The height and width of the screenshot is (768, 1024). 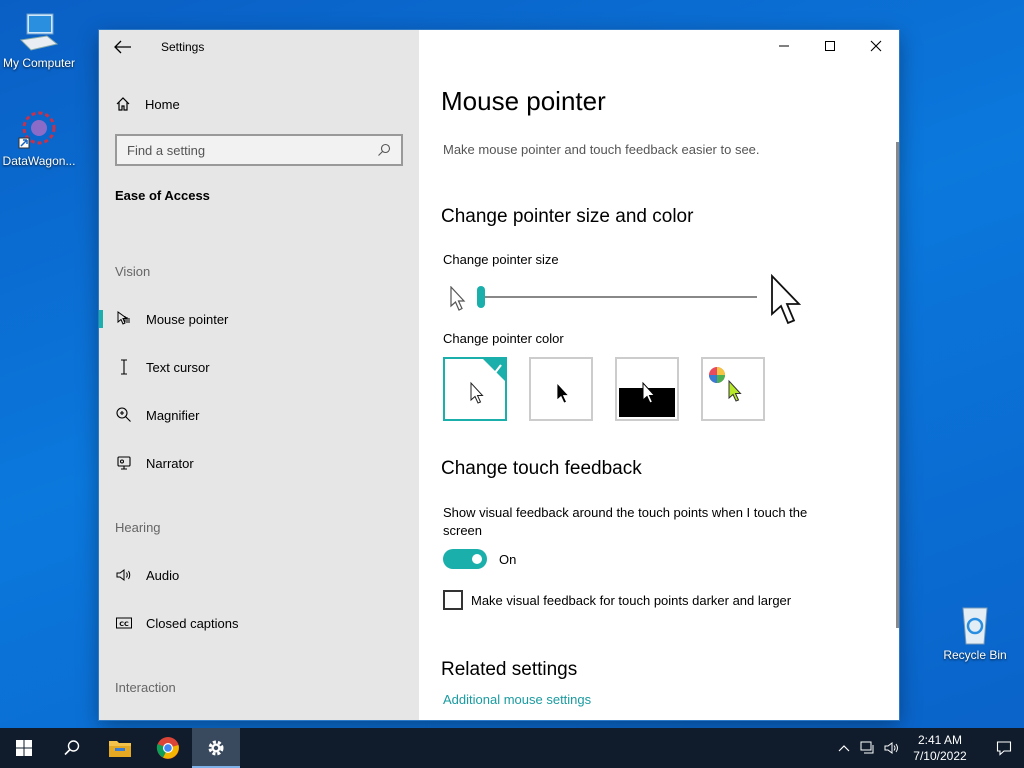 I want to click on maximize-icon, so click(x=830, y=46).